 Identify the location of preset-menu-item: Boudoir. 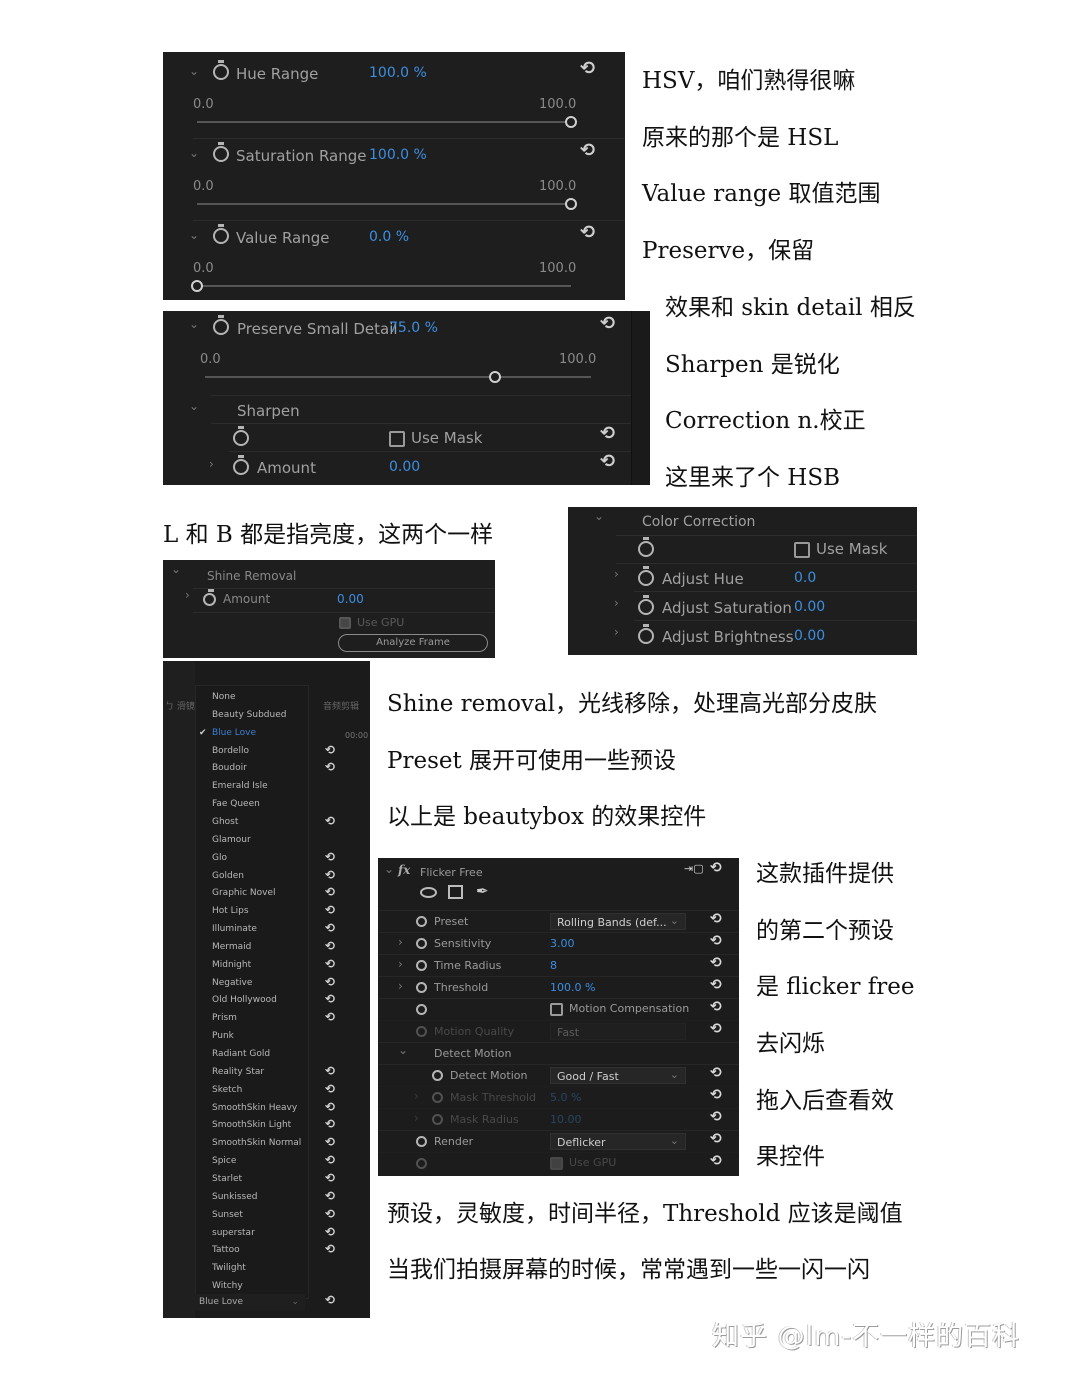
(229, 768).